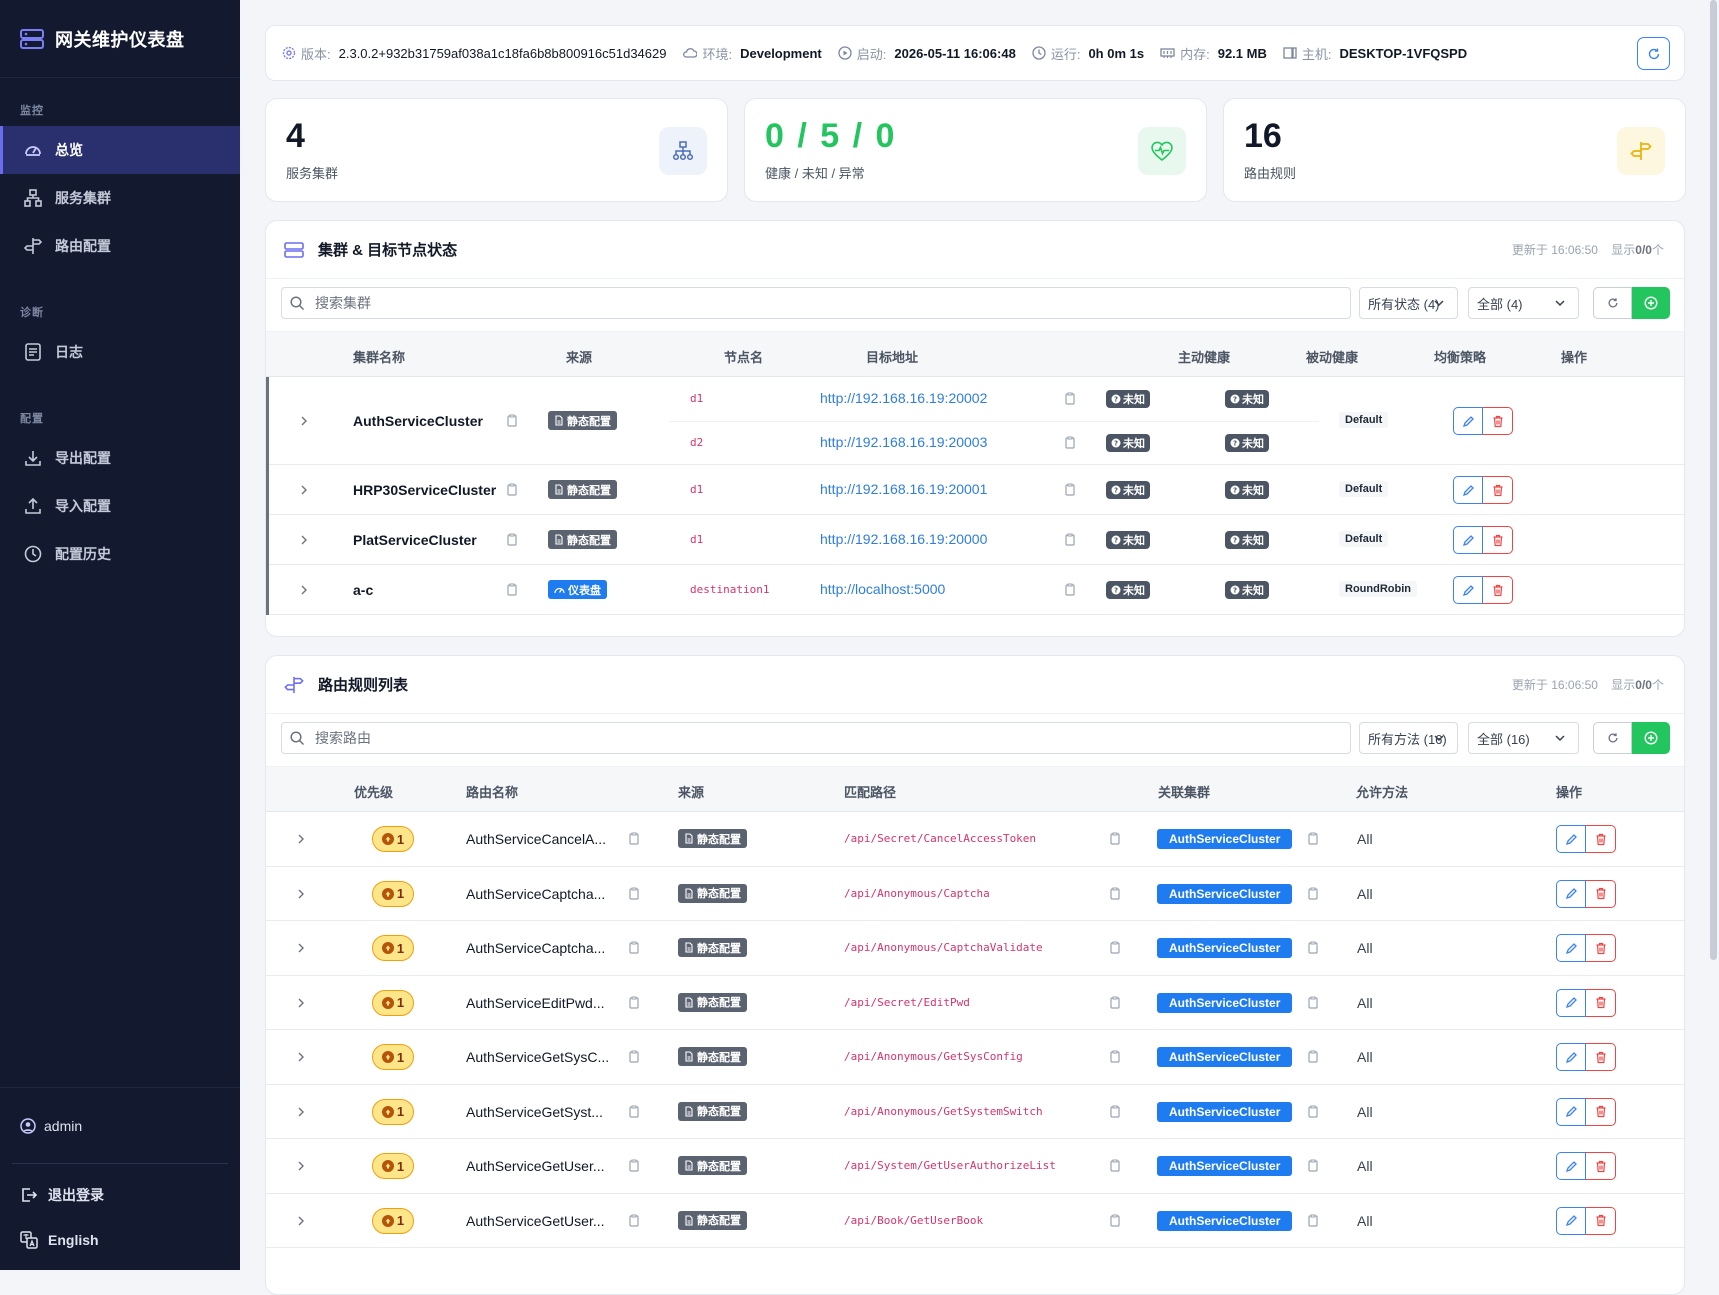  What do you see at coordinates (903, 442) in the screenshot?
I see `target-url-link: http://192.168.16.19:20003` at bounding box center [903, 442].